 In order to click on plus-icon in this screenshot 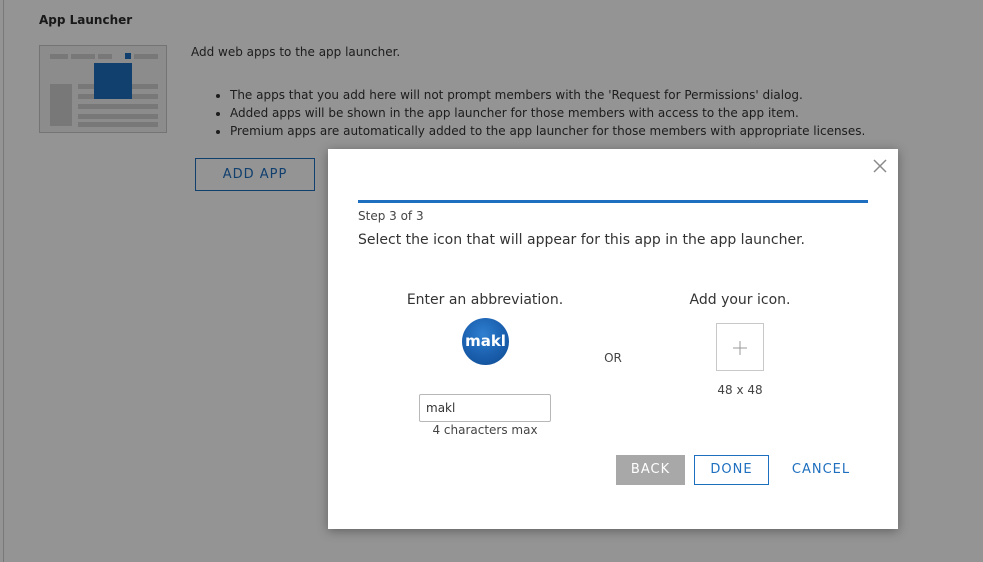, I will do `click(740, 347)`.